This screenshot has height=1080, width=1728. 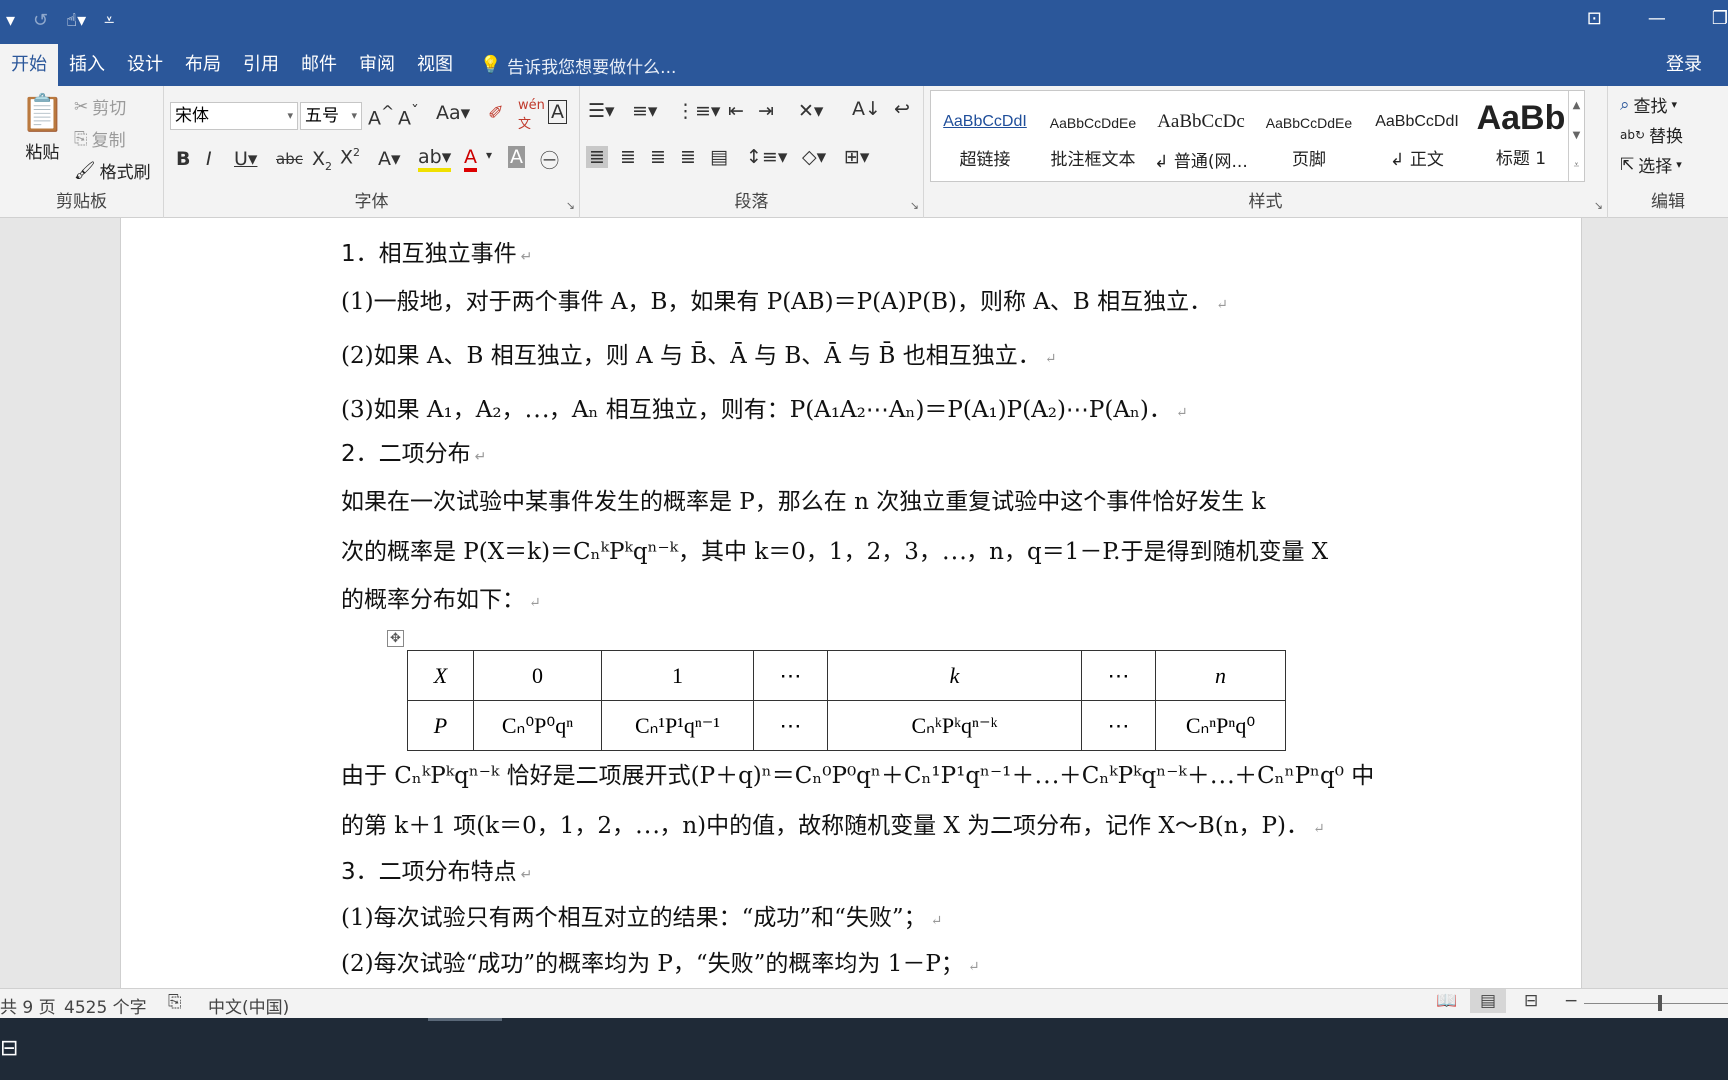 What do you see at coordinates (766, 157) in the screenshot?
I see `line-spacing-icon: ↕≡▾` at bounding box center [766, 157].